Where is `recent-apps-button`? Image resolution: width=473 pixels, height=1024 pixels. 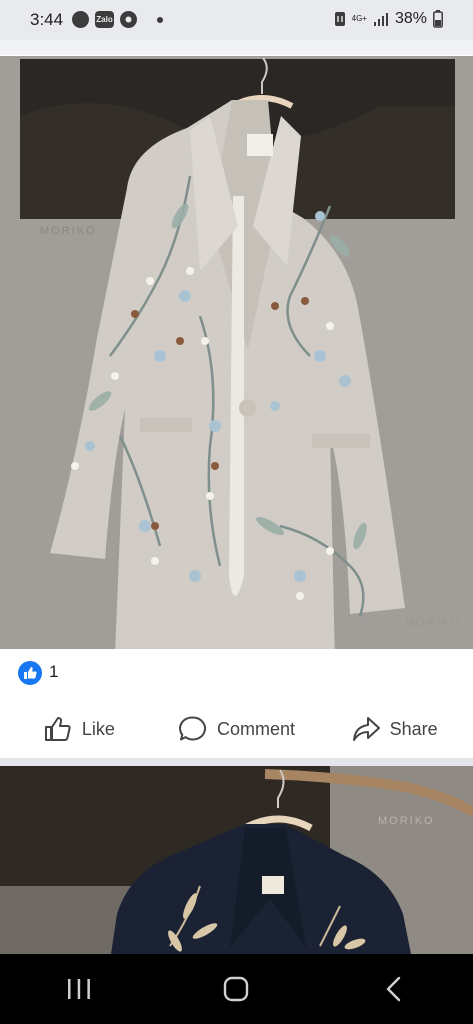 recent-apps-button is located at coordinates (79, 989).